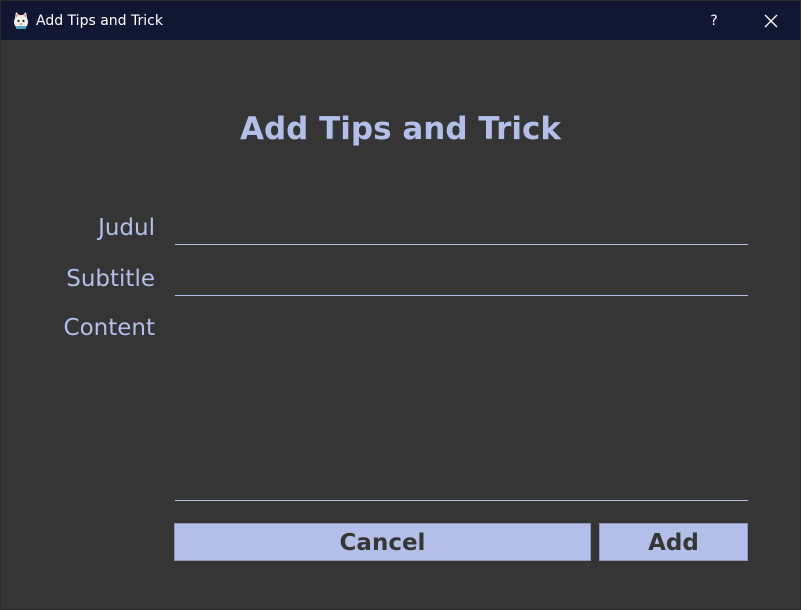 This screenshot has height=610, width=801. I want to click on content-label: Content, so click(109, 328).